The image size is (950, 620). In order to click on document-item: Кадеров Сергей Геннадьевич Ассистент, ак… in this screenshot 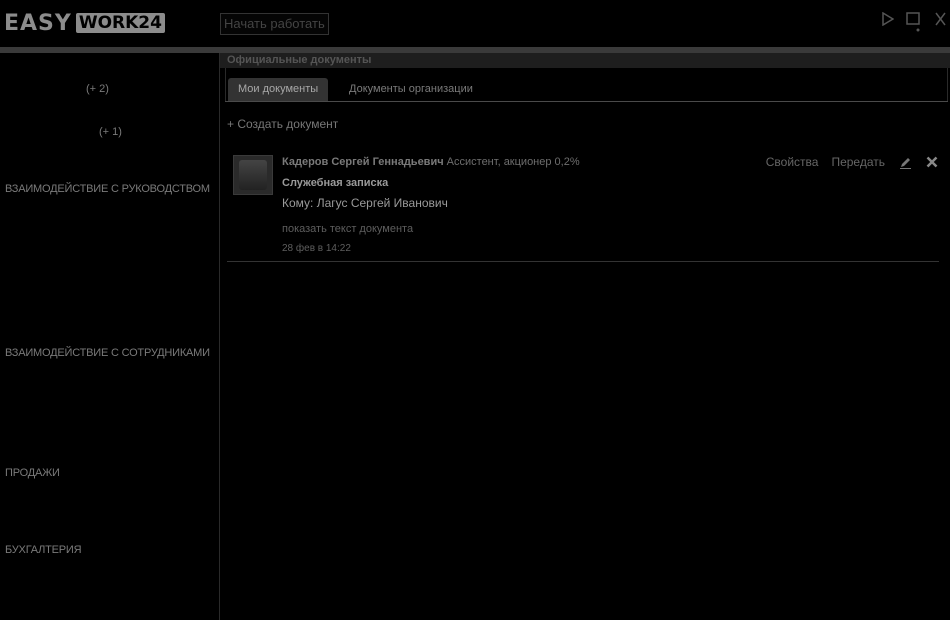, I will do `click(583, 205)`.